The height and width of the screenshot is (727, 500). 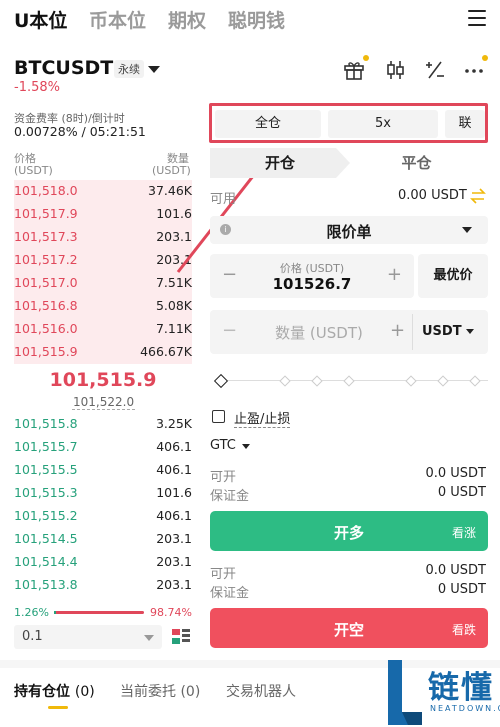 I want to click on tab-open-position: 开仓, so click(x=280, y=163).